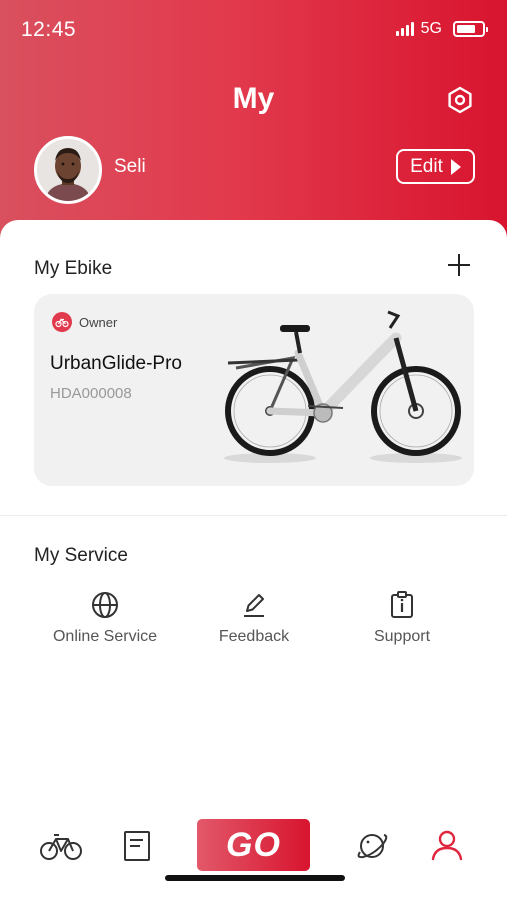 The height and width of the screenshot is (900, 507). I want to click on document-icon, so click(137, 846).